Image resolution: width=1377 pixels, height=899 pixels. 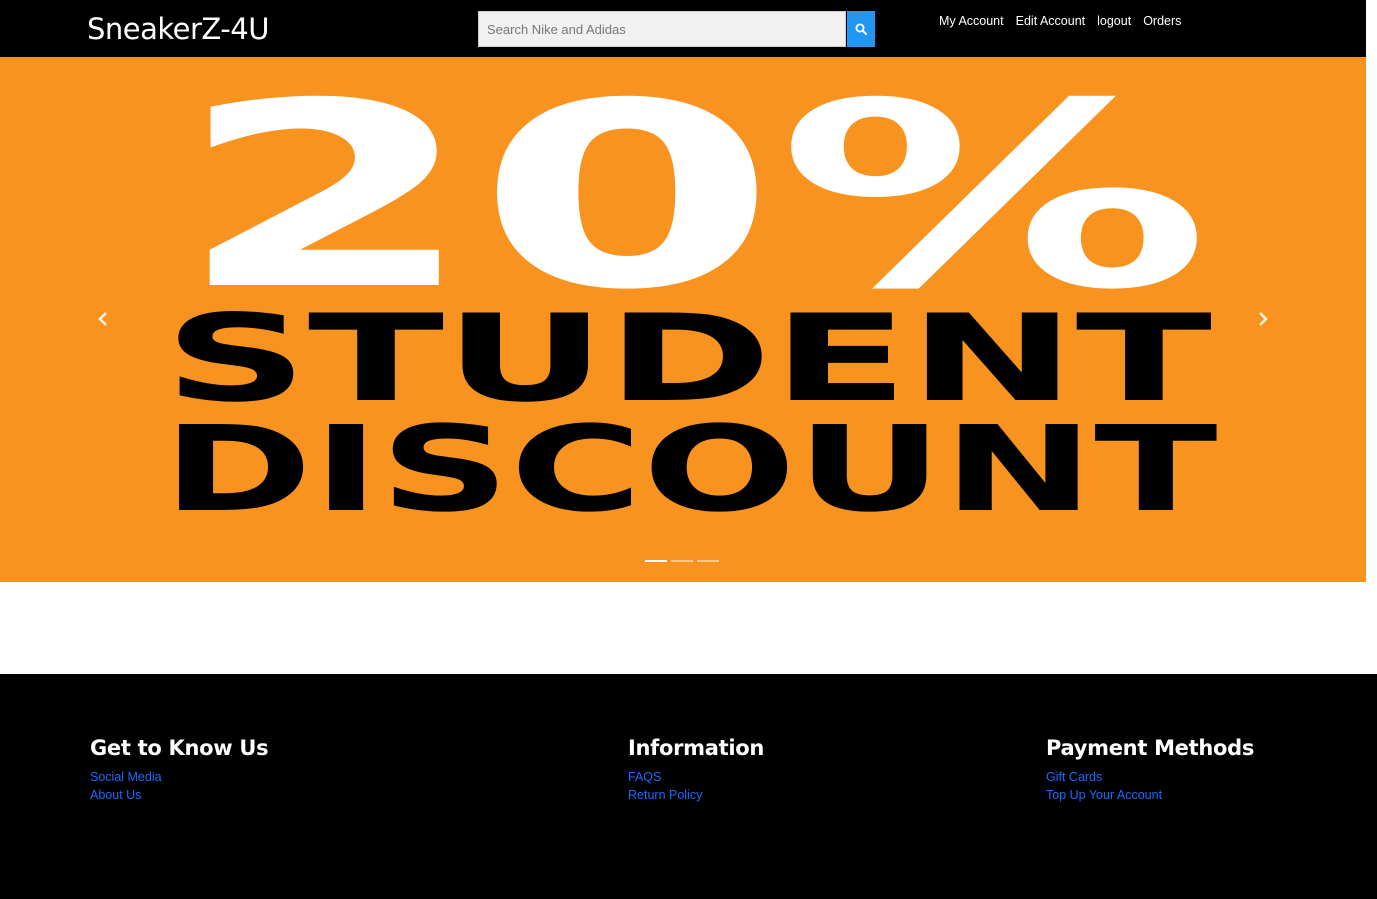 I want to click on footer-column-get-to-know-us: Get to Know Us Social Media About Us, so click(x=179, y=769).